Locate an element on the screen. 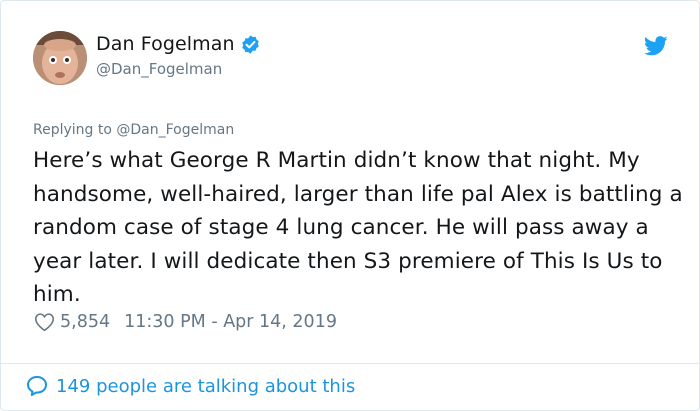  avatar is located at coordinates (60, 58).